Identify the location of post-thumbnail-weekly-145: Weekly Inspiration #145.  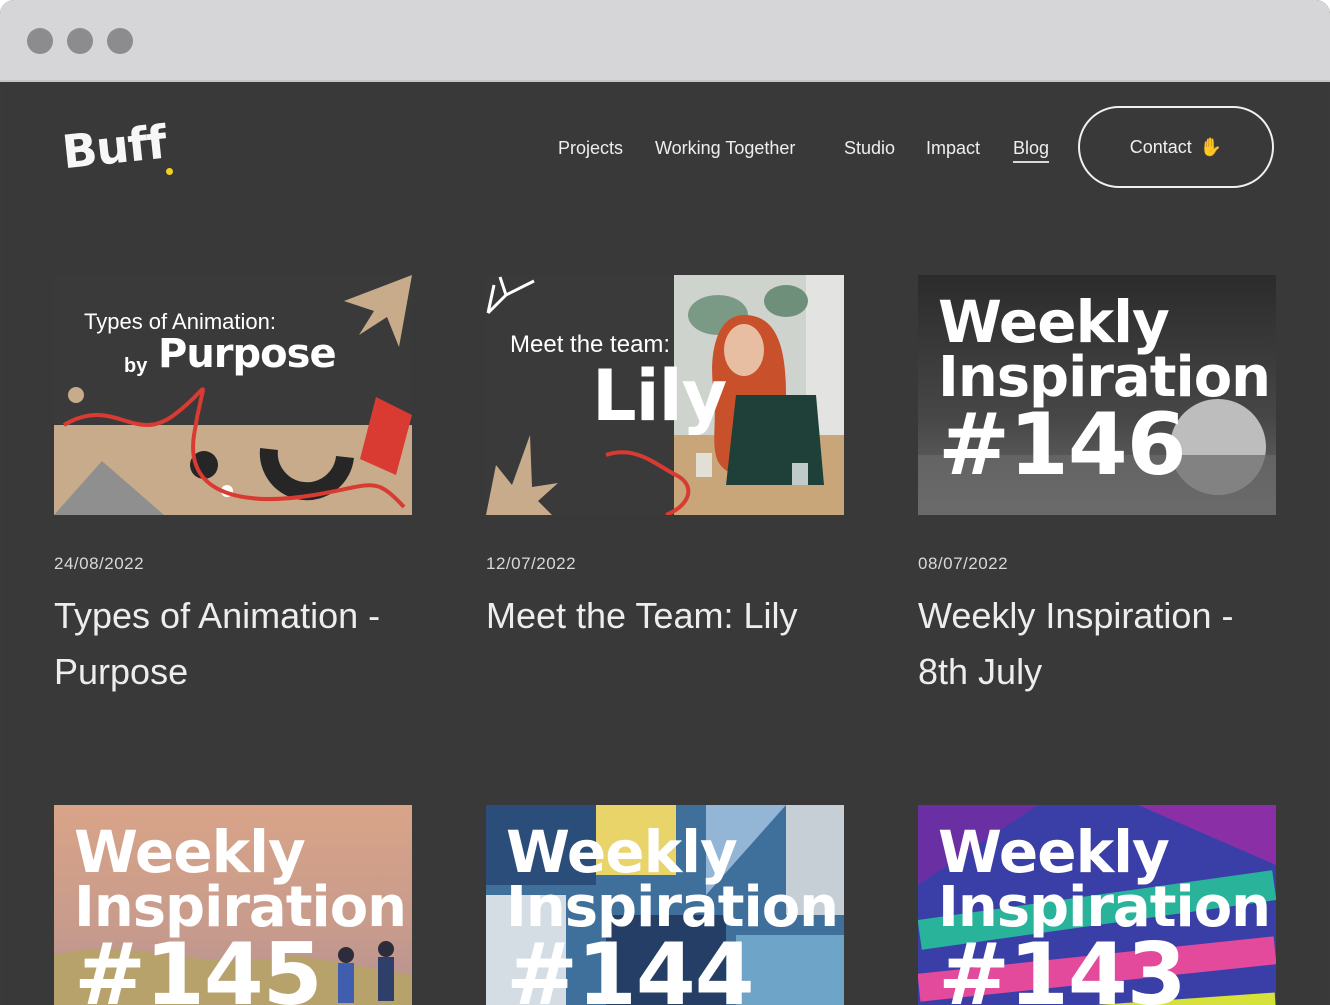
(233, 905).